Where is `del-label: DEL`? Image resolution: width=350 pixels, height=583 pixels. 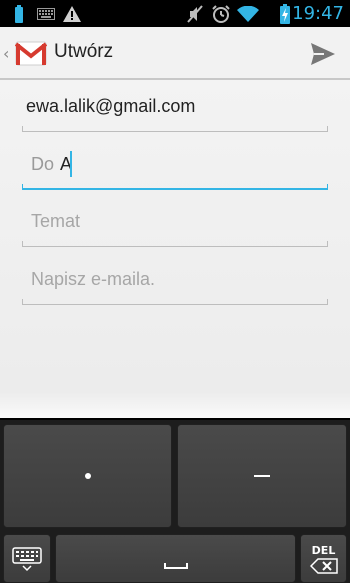
del-label: DEL is located at coordinates (323, 550).